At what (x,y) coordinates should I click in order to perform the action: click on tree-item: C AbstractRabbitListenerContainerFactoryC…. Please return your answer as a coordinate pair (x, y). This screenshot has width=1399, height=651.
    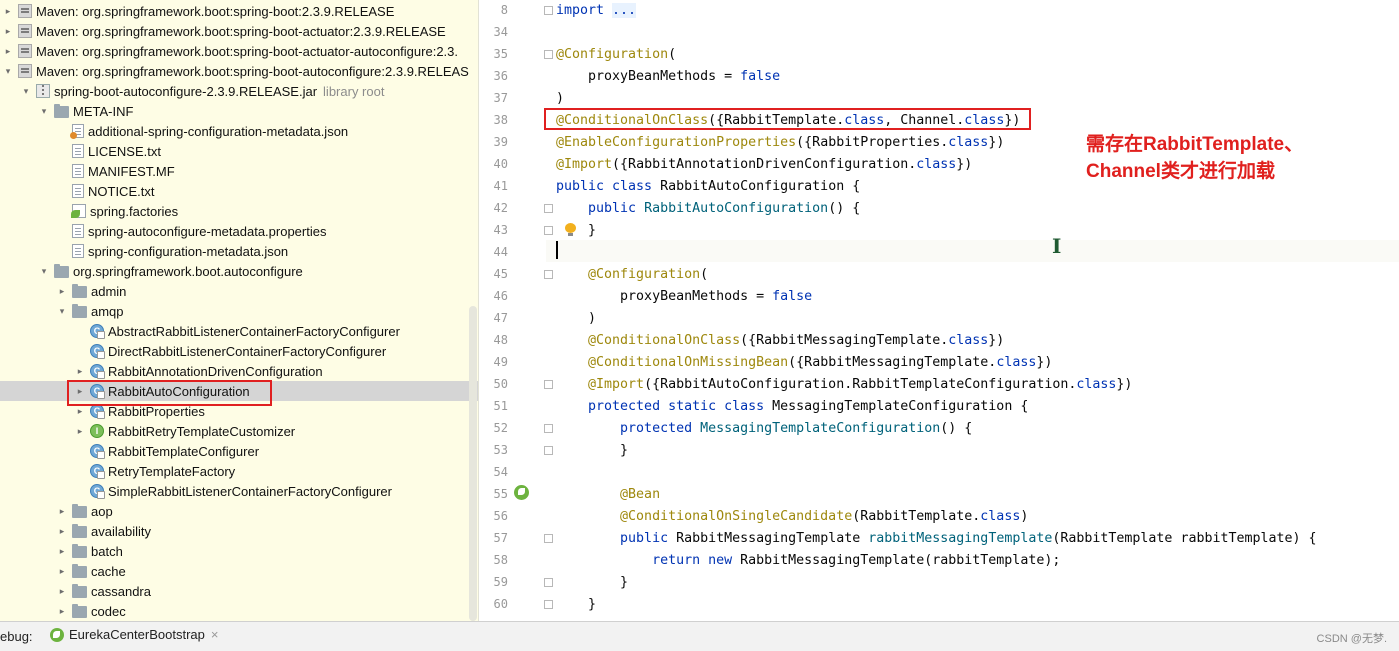
    Looking at the image, I should click on (239, 331).